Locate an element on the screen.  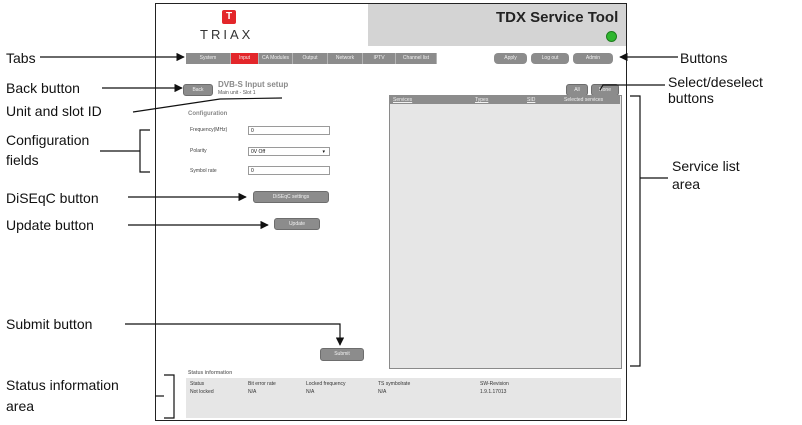
submit-arrow is located at coordinates (235, 334).